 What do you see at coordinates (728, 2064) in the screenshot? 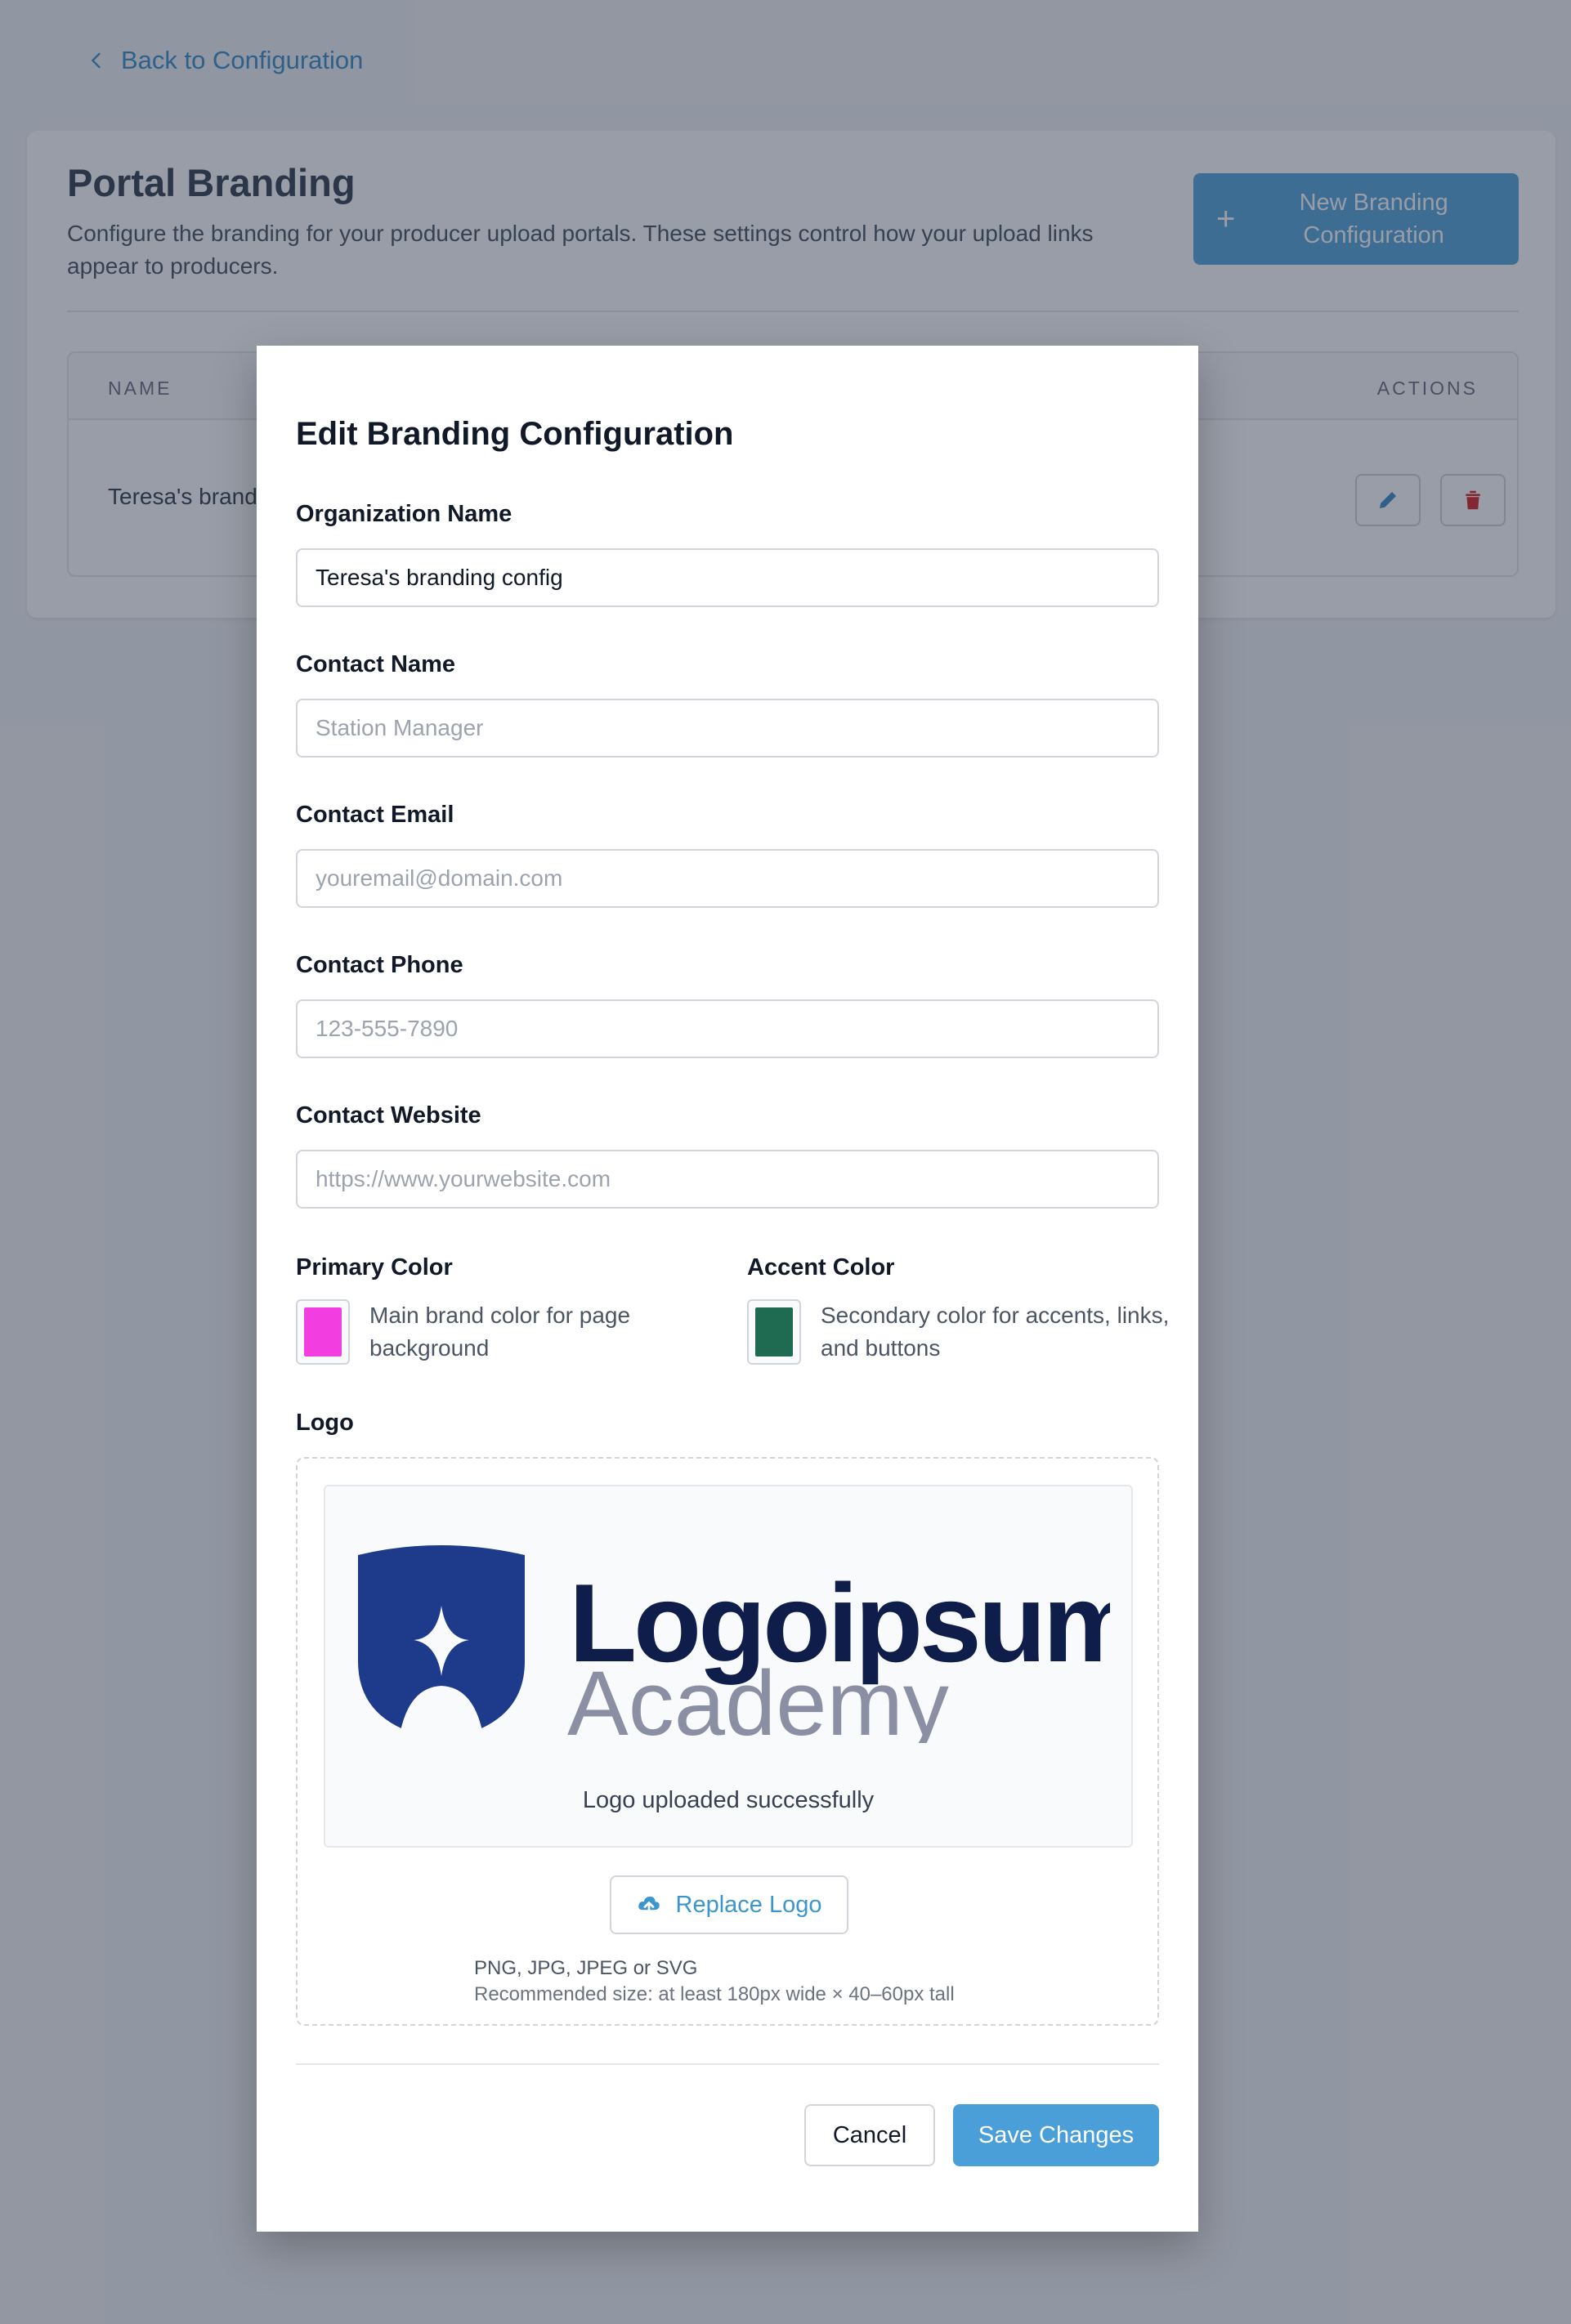
I see `modal-footer-divider` at bounding box center [728, 2064].